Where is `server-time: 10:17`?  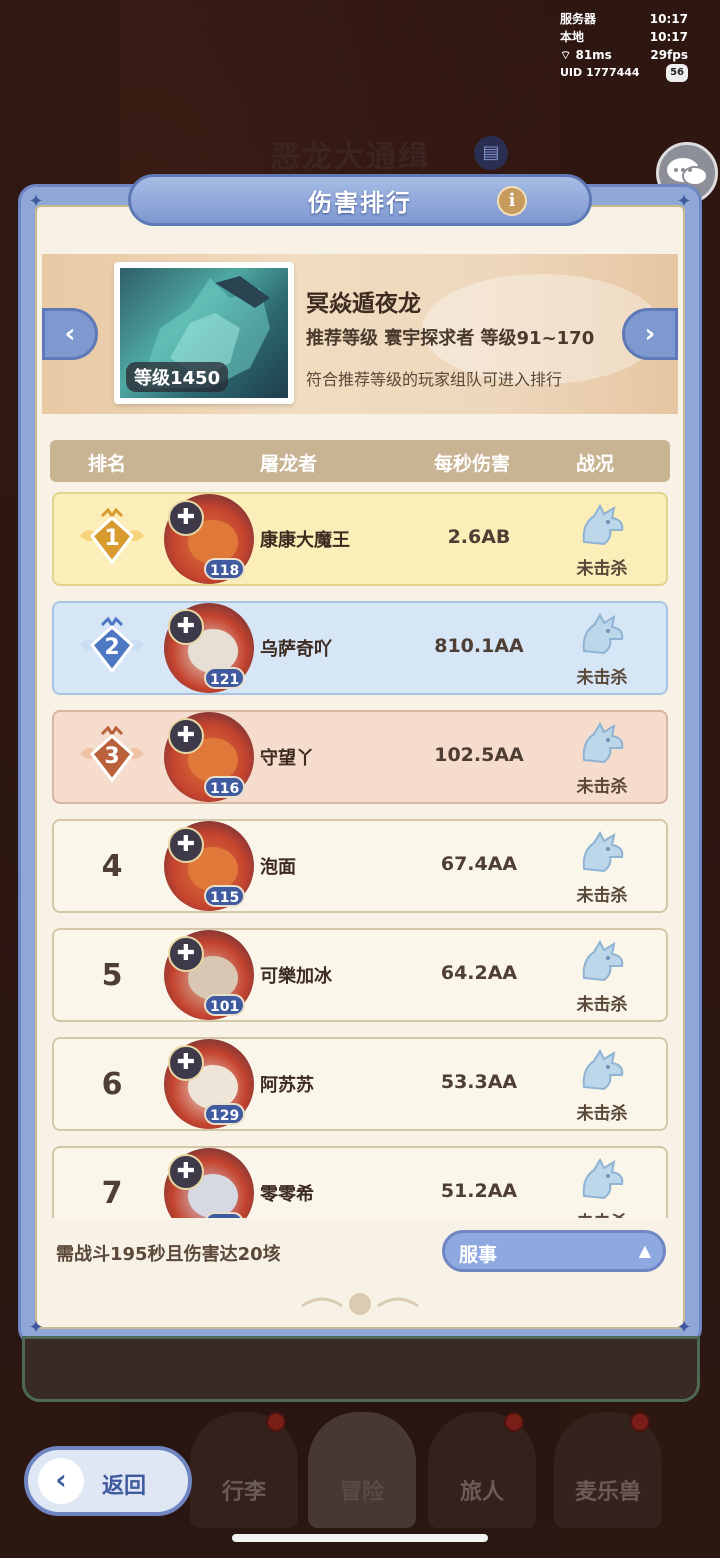
server-time: 10:17 is located at coordinates (668, 19).